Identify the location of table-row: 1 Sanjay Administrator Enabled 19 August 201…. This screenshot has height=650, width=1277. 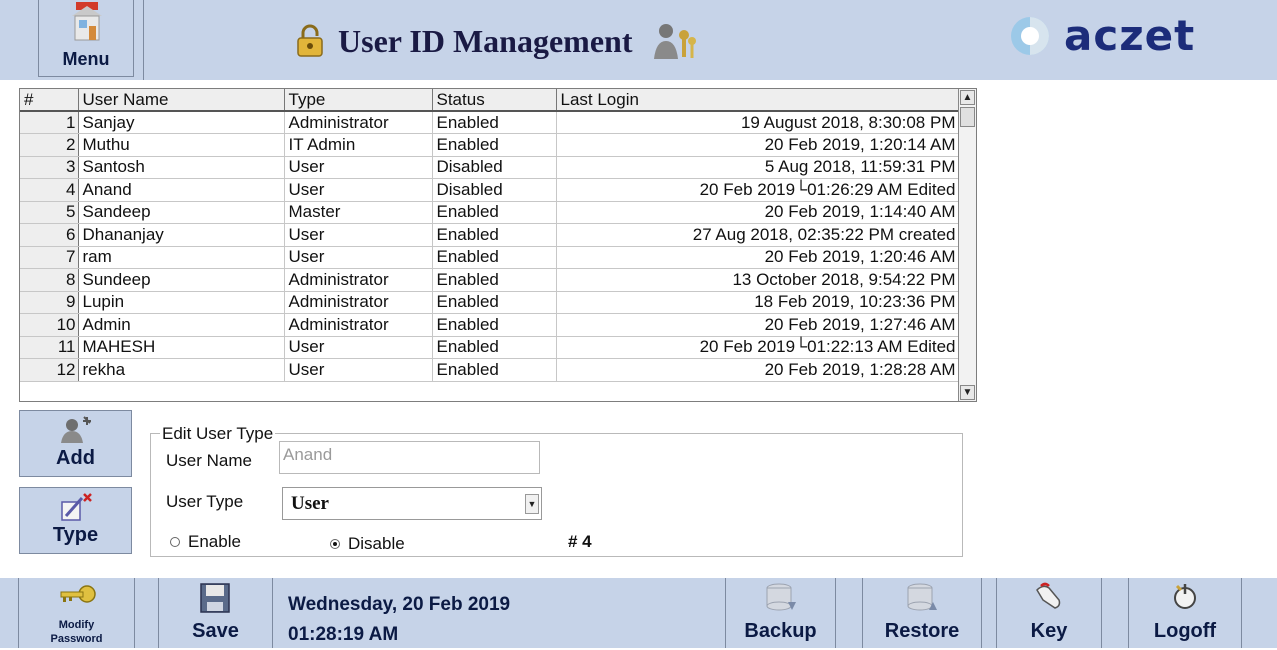
(490, 122).